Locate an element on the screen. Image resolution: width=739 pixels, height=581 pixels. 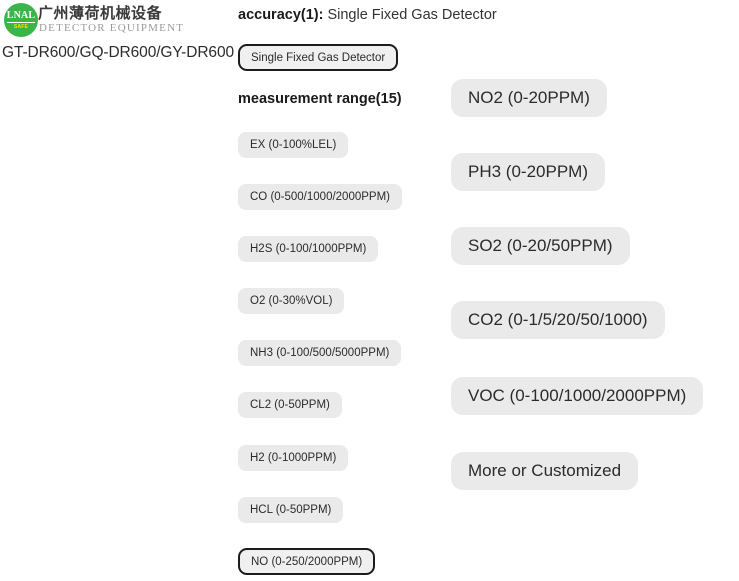
chip-range-h2s: H2S (0-100/1000PPM) is located at coordinates (308, 249).